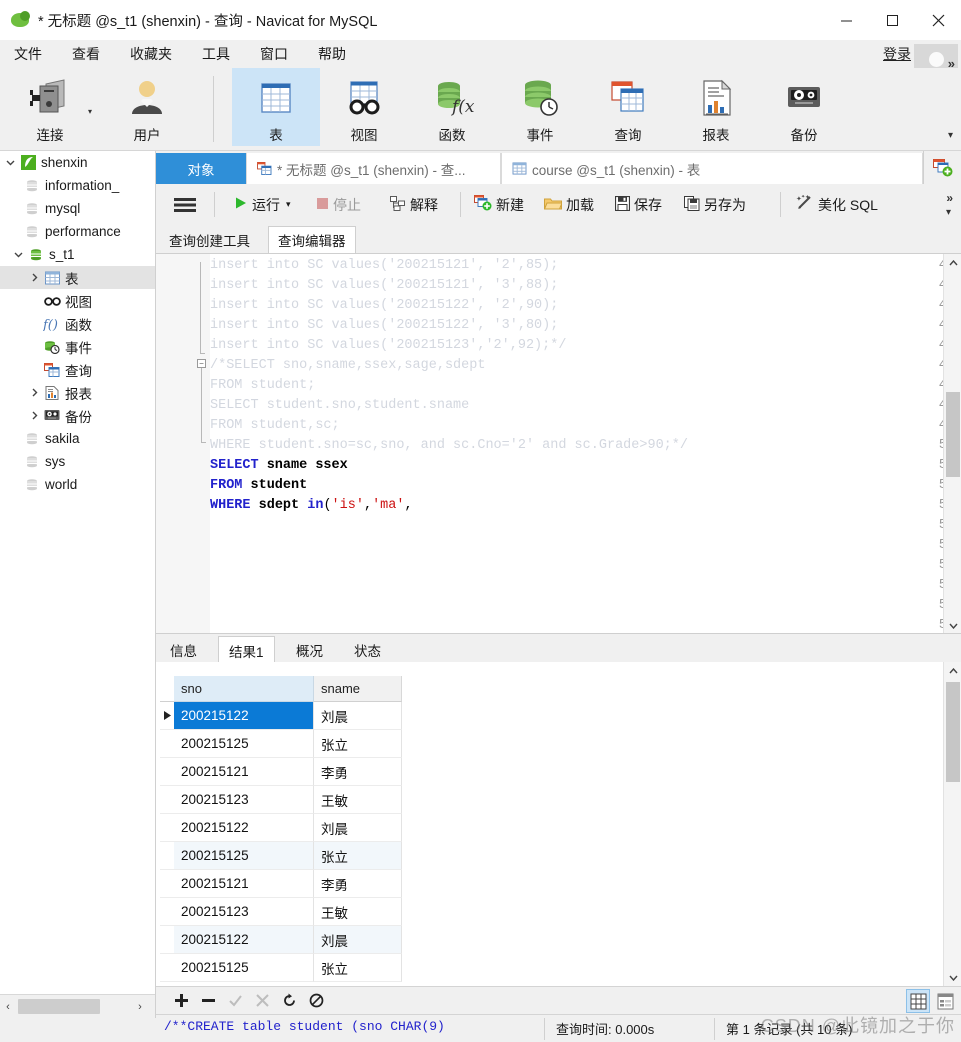  I want to click on tree-item-queries: 查询, so click(77, 369).